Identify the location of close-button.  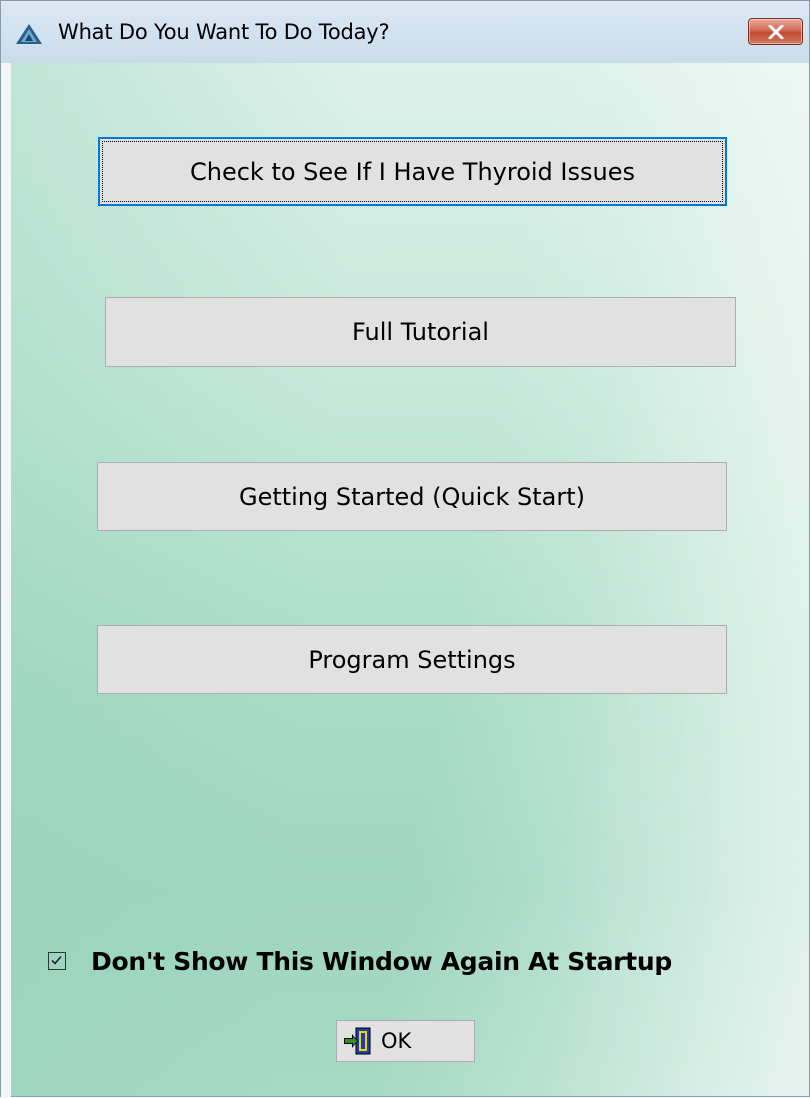
(775, 31).